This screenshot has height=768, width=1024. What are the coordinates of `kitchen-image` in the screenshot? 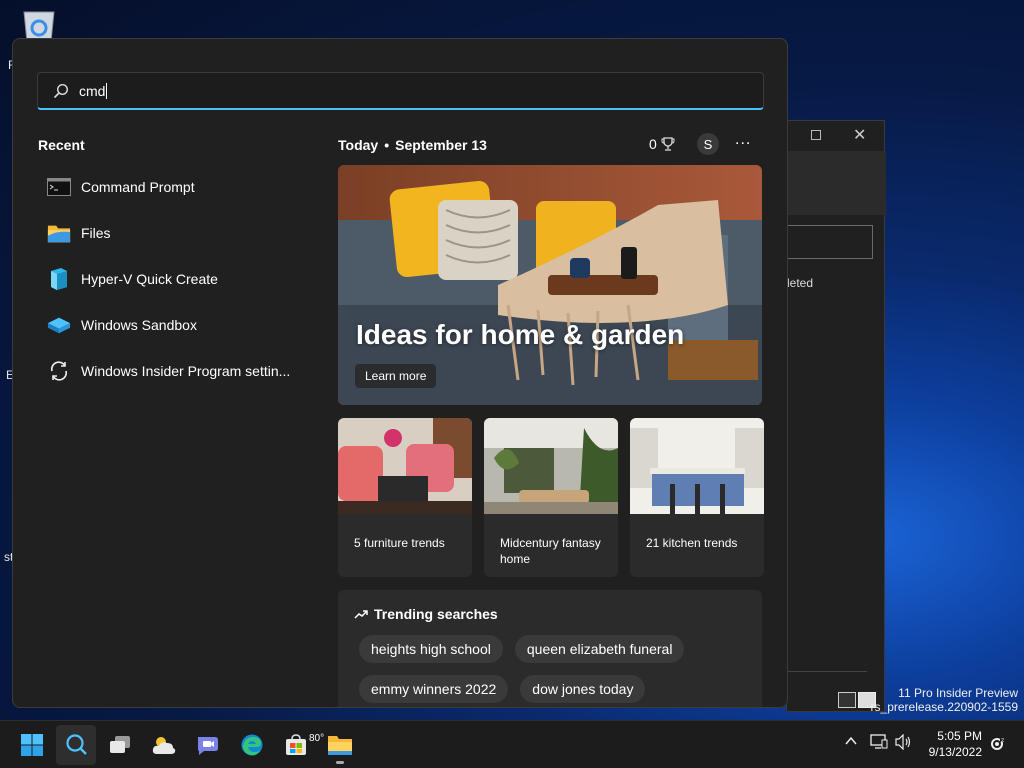 It's located at (697, 466).